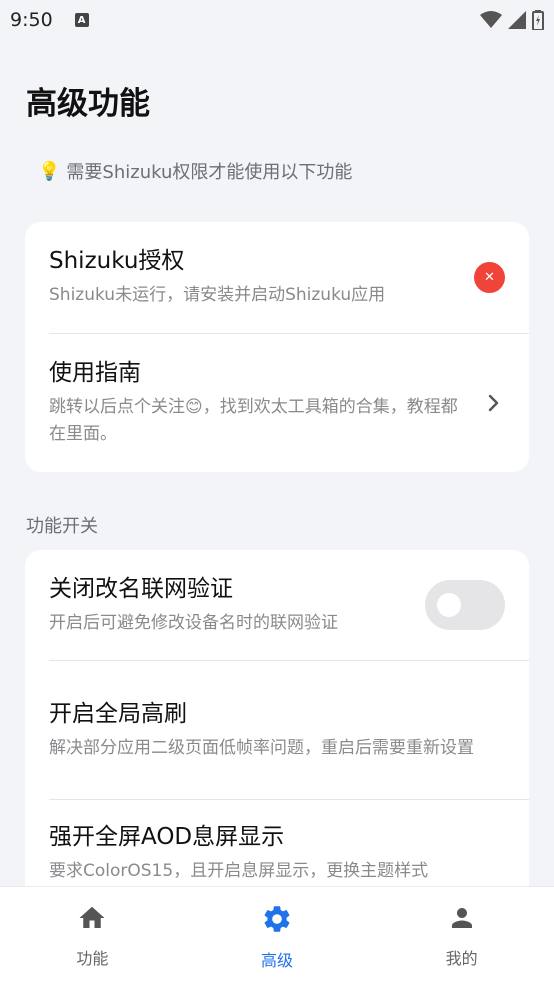 The image size is (554, 984). I want to click on nav-item-features: 功能, so click(92, 935).